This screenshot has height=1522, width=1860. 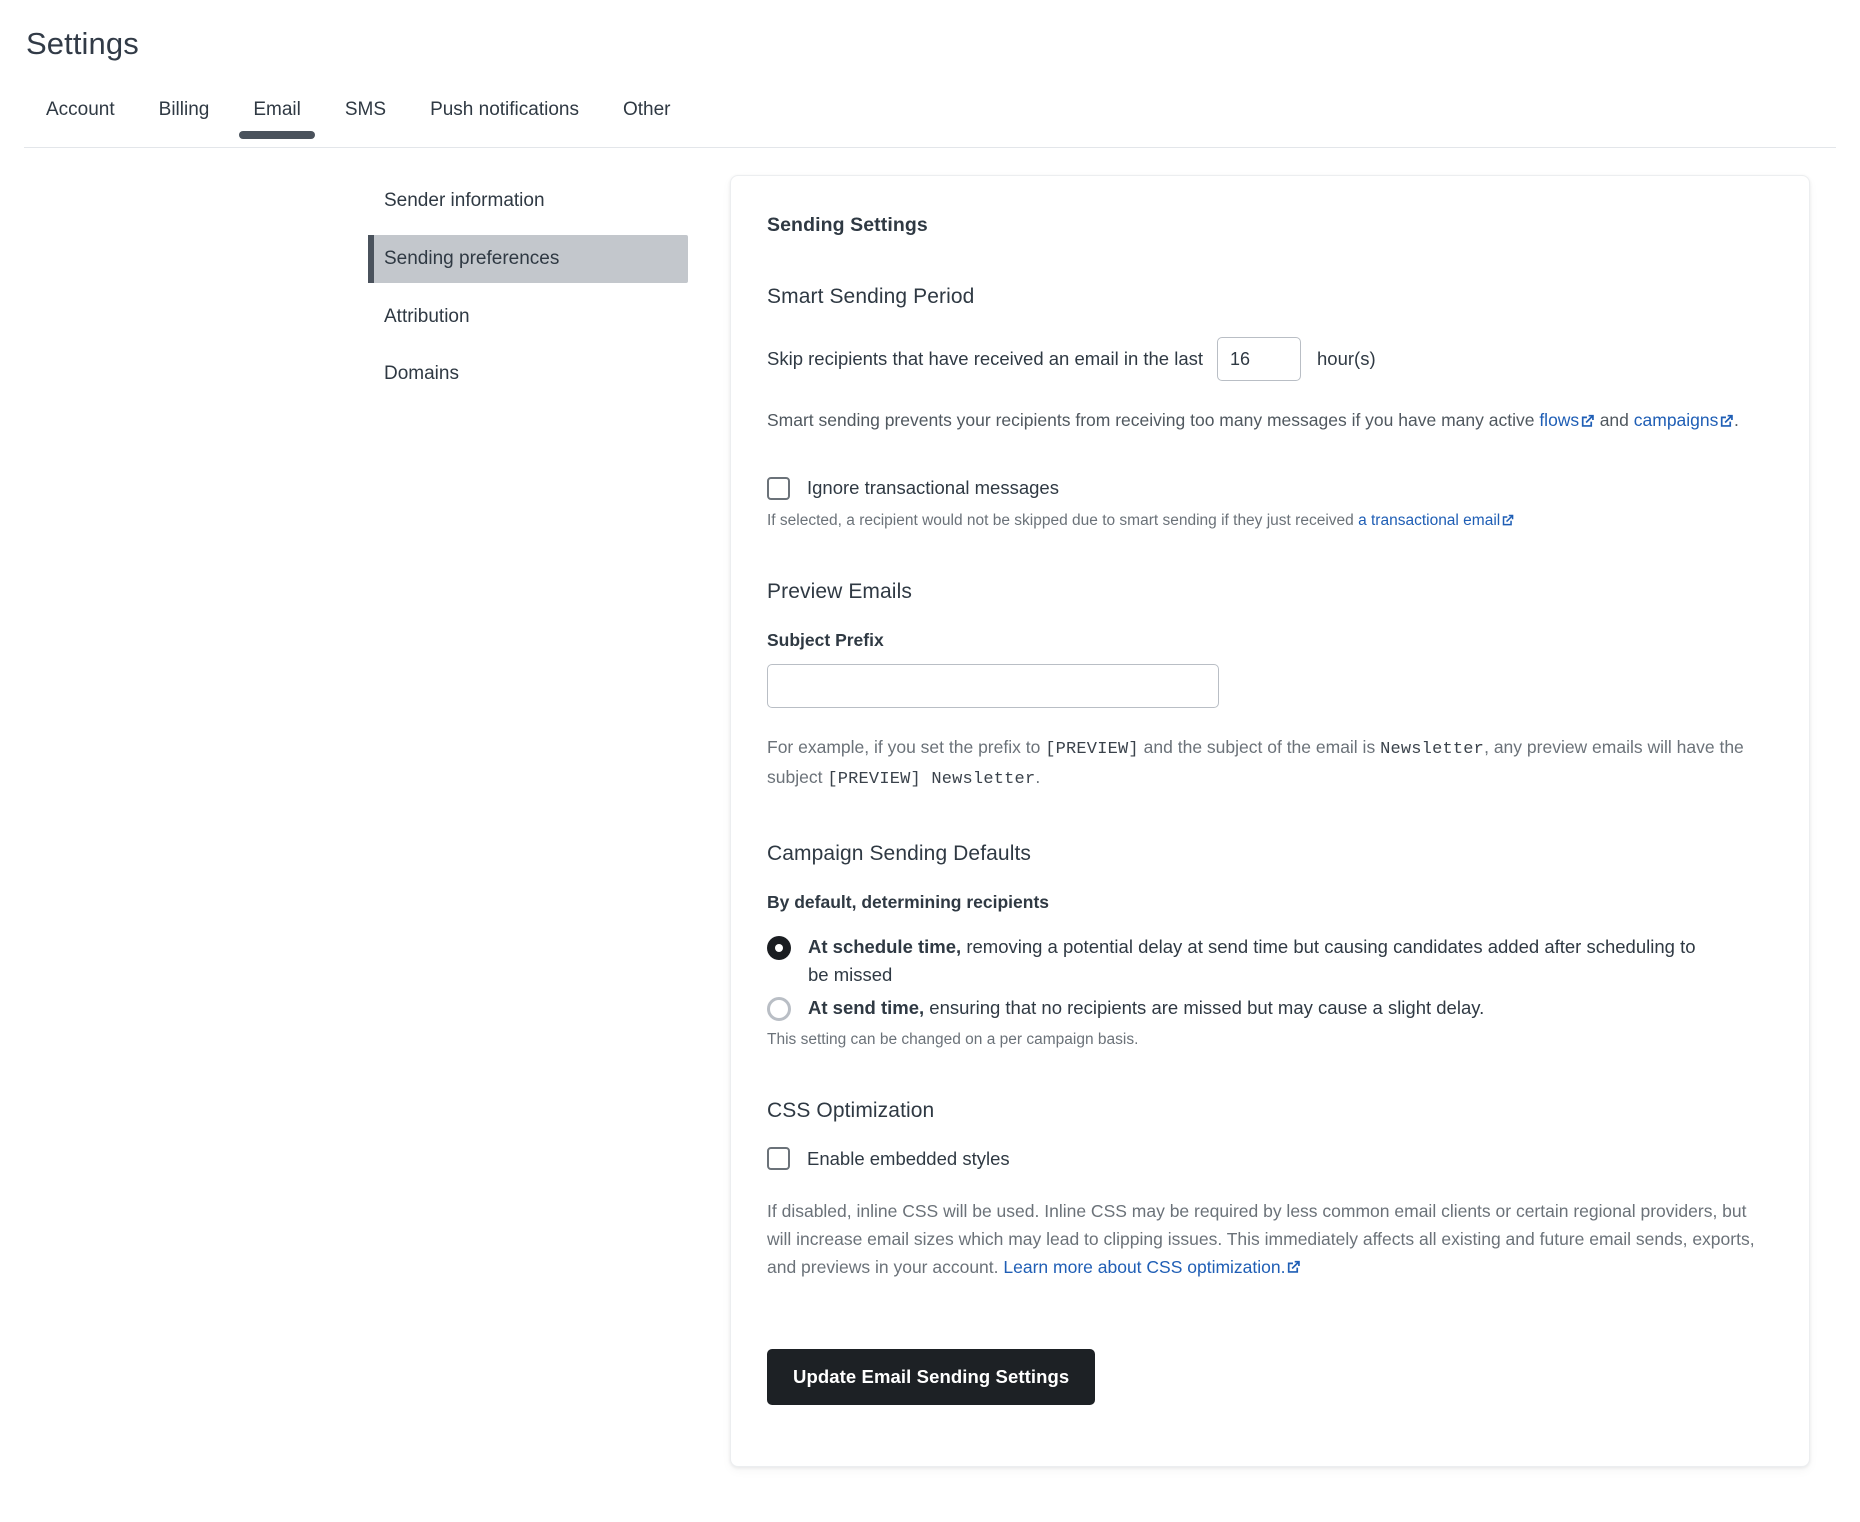 I want to click on example-part2: and the subject of the email is, so click(x=1259, y=747).